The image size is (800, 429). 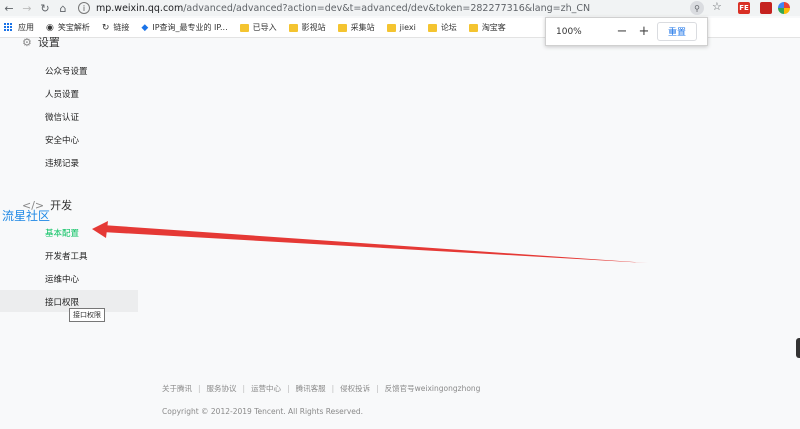 I want to click on tooltip: 接口权限, so click(x=87, y=315).